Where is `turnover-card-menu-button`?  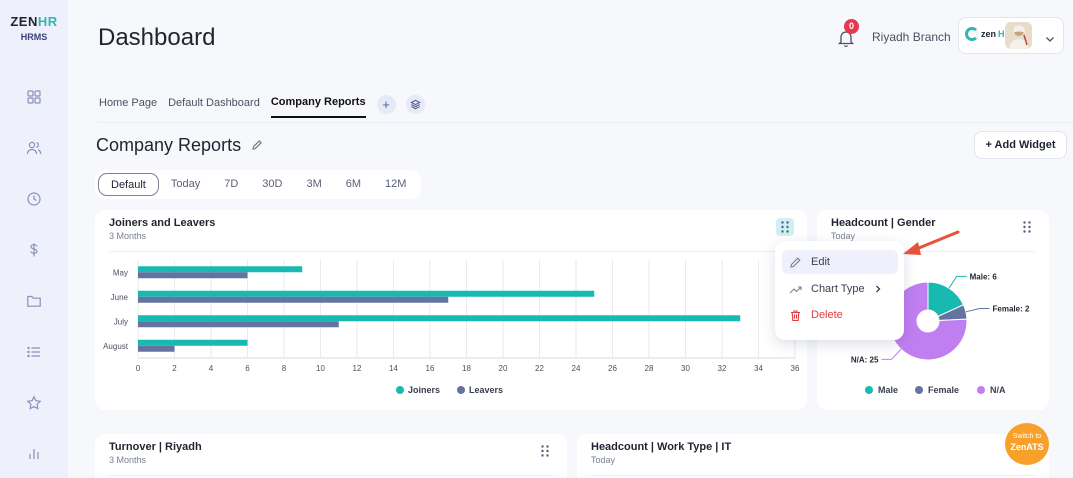
turnover-card-menu-button is located at coordinates (545, 451).